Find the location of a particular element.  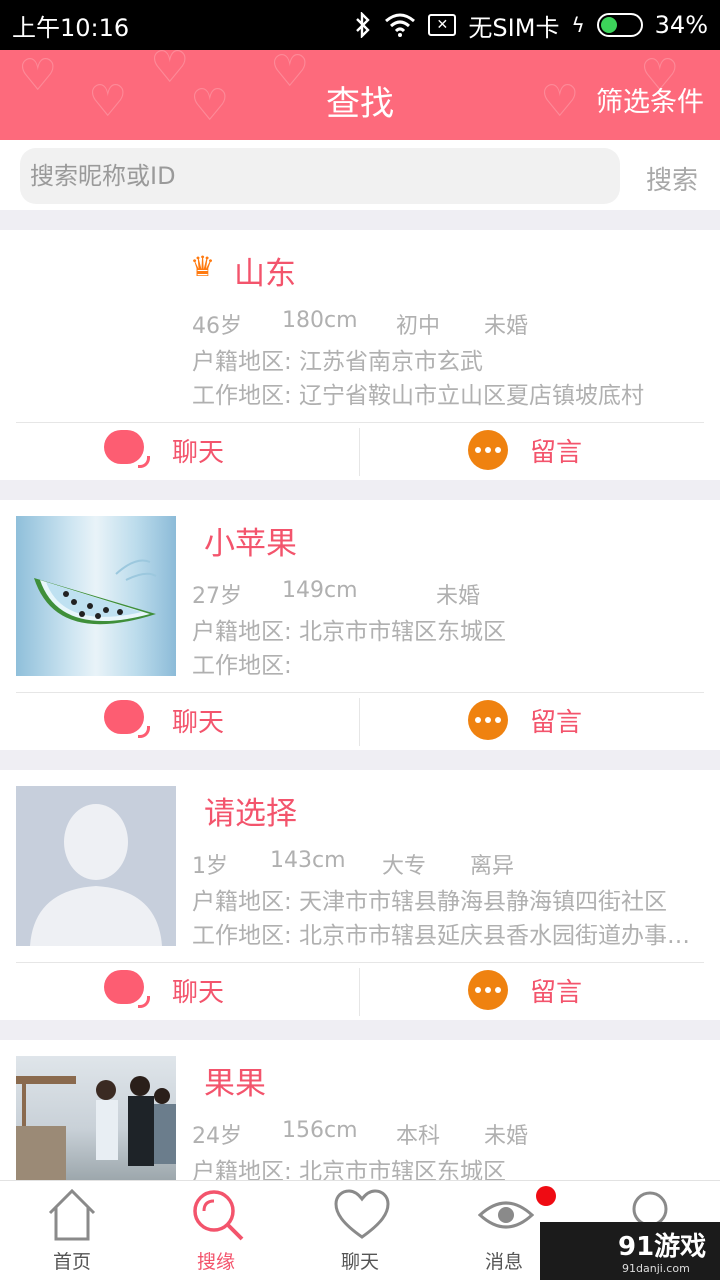

heart-icon is located at coordinates (362, 1214).